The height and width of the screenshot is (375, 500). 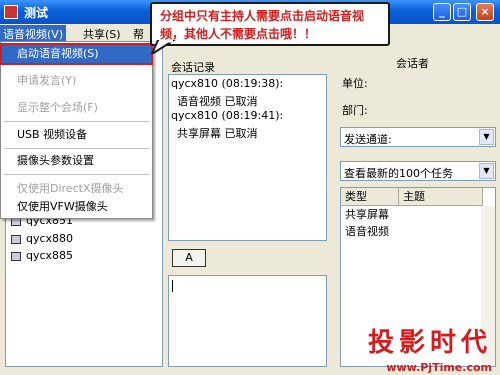 What do you see at coordinates (76, 189) in the screenshot?
I see `menu-item-directx-only: 仅使用DirectX摄像头` at bounding box center [76, 189].